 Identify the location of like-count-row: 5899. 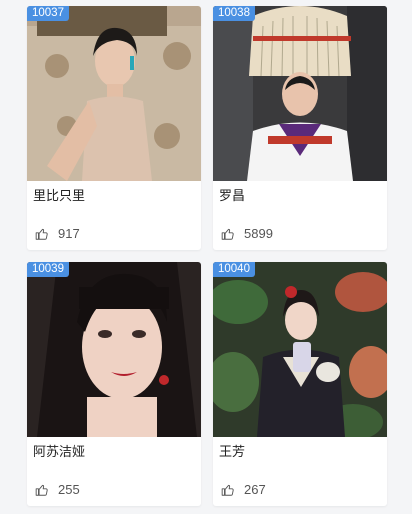
(300, 227).